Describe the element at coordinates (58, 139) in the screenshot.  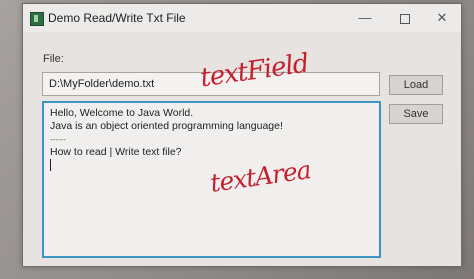
I see `text-line-3: ------` at that location.